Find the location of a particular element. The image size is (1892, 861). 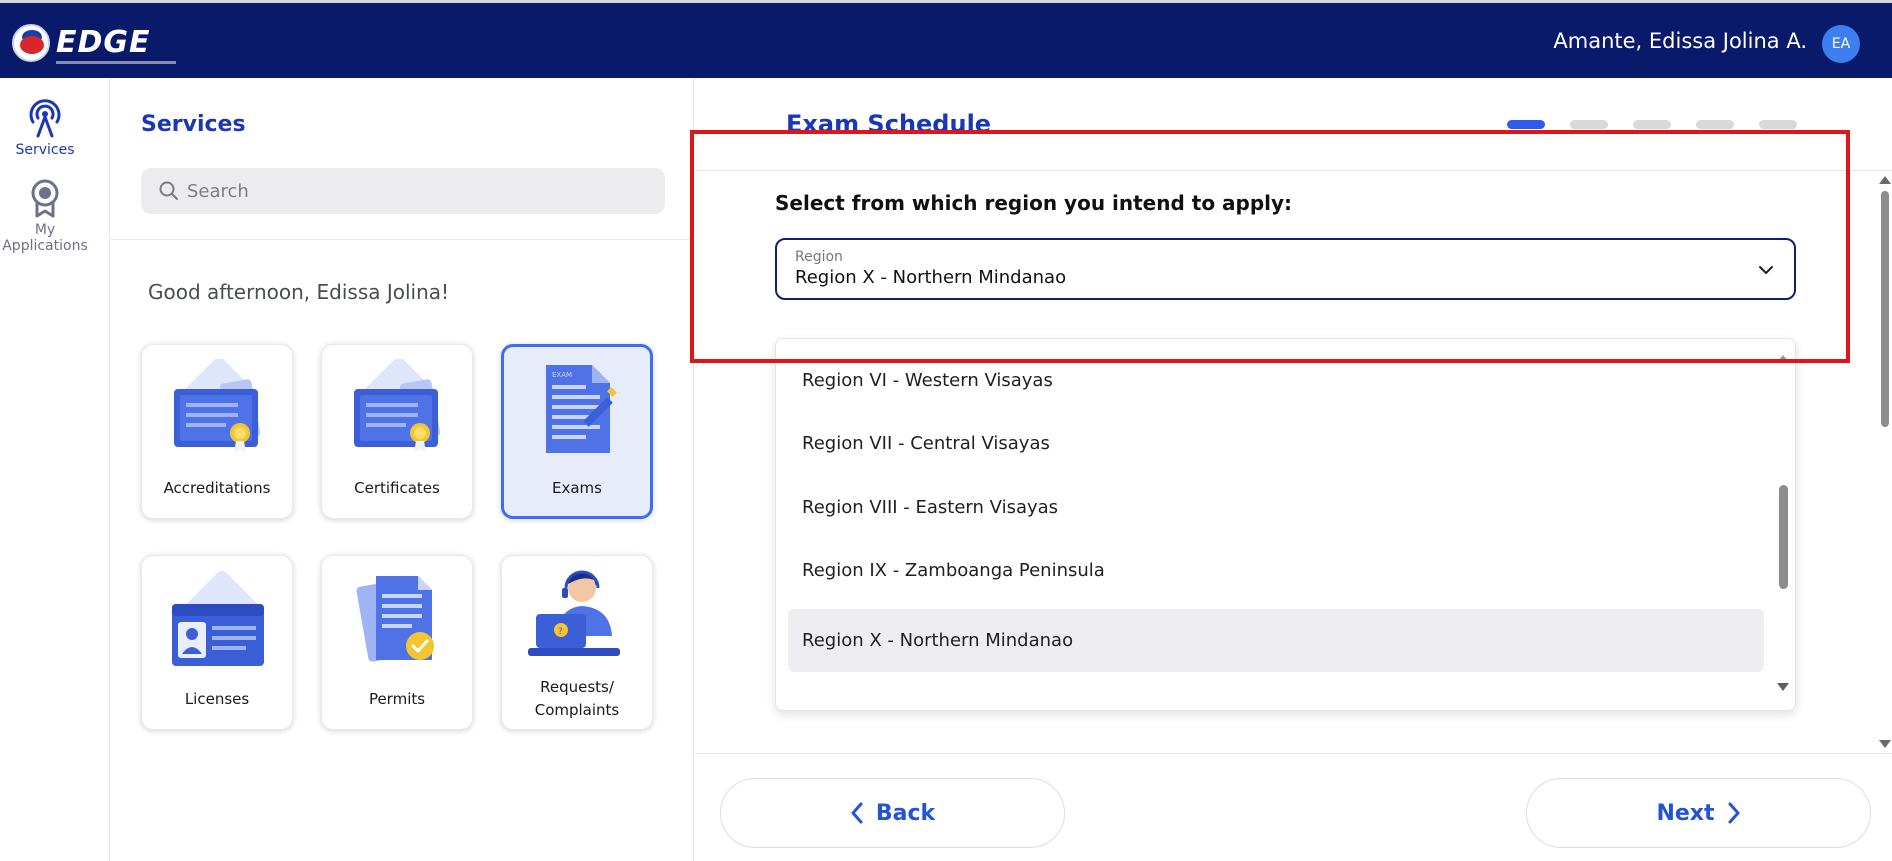

next-label: Next is located at coordinates (1685, 813).